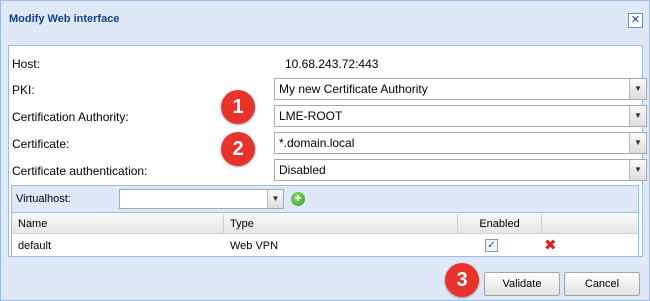 The image size is (650, 301). Describe the element at coordinates (64, 19) in the screenshot. I see `dialog-title: Modify Web interface` at that location.